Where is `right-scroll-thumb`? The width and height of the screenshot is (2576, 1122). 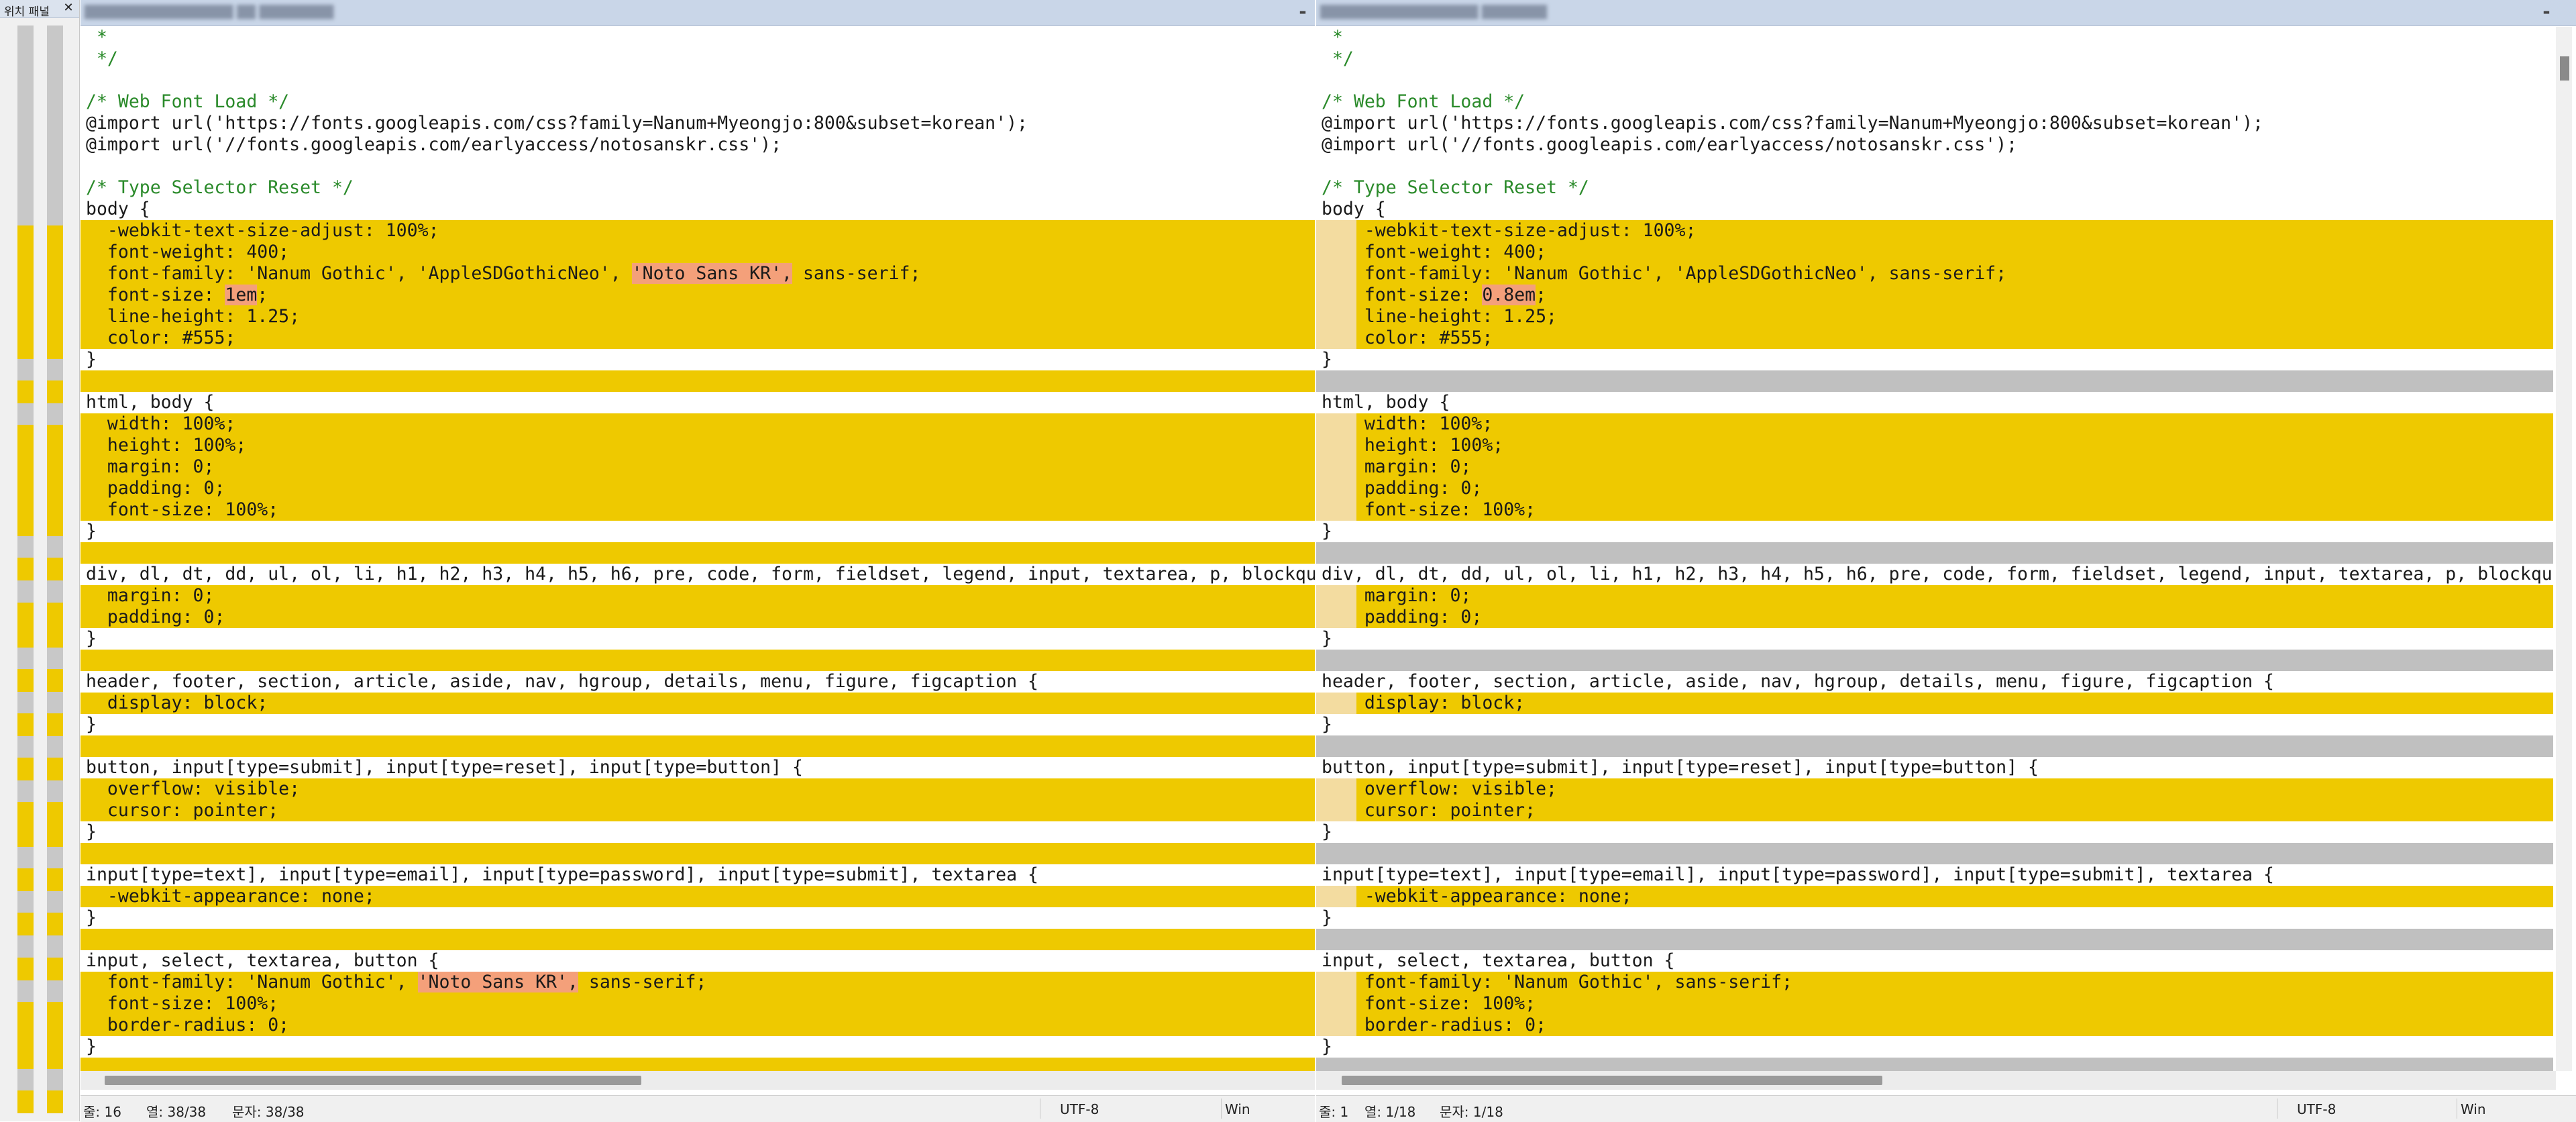
right-scroll-thumb is located at coordinates (1612, 1080).